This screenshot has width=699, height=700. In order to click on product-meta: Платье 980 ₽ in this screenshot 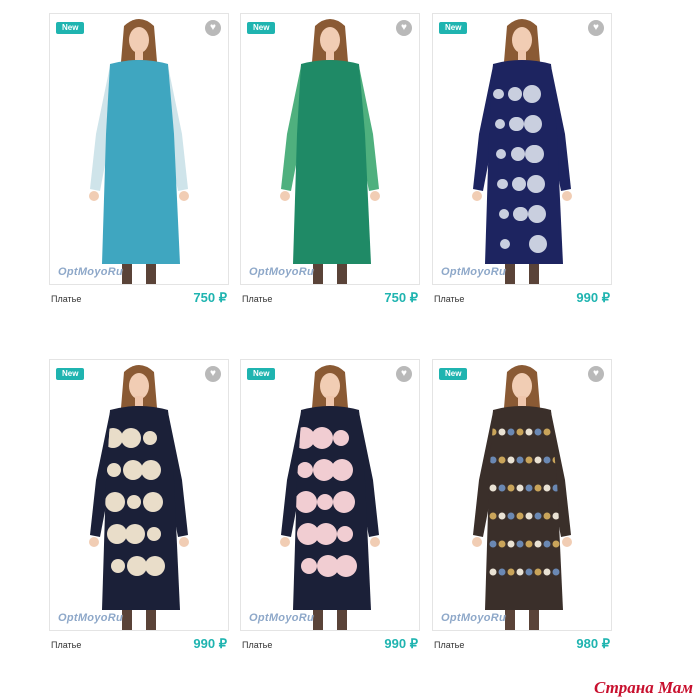, I will do `click(522, 643)`.